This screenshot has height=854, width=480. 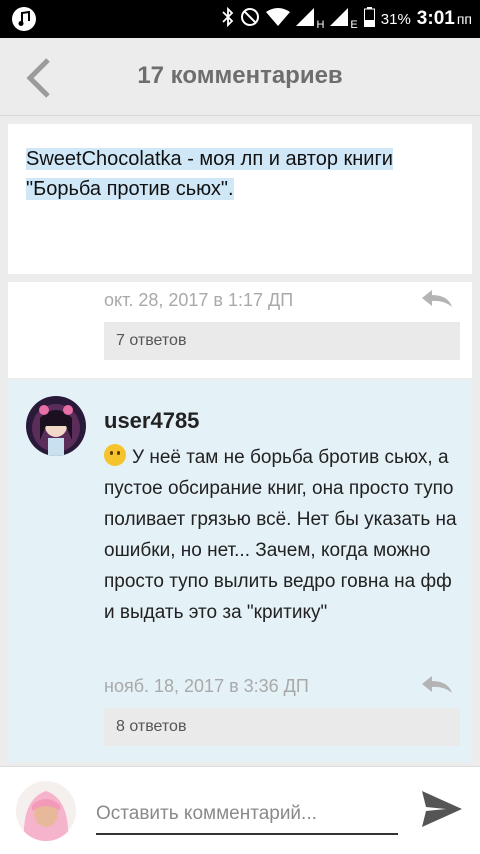 What do you see at coordinates (250, 19) in the screenshot?
I see `do-not-disturb-icon` at bounding box center [250, 19].